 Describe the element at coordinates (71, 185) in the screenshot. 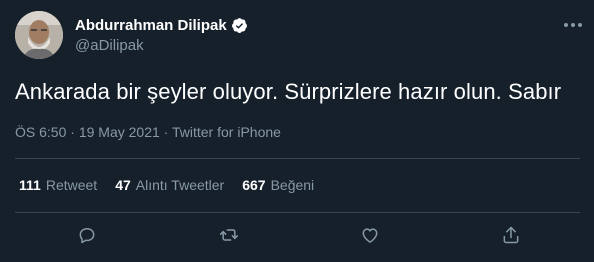

I see `retweet-label: Retweet` at that location.